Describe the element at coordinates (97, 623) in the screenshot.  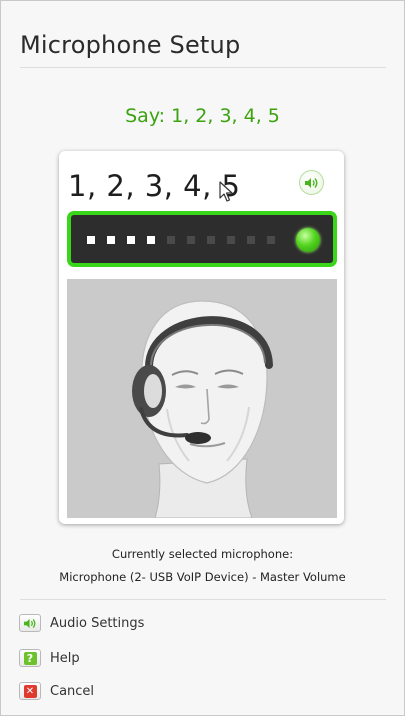
I see `audio-settings-label: Audio Settings` at that location.